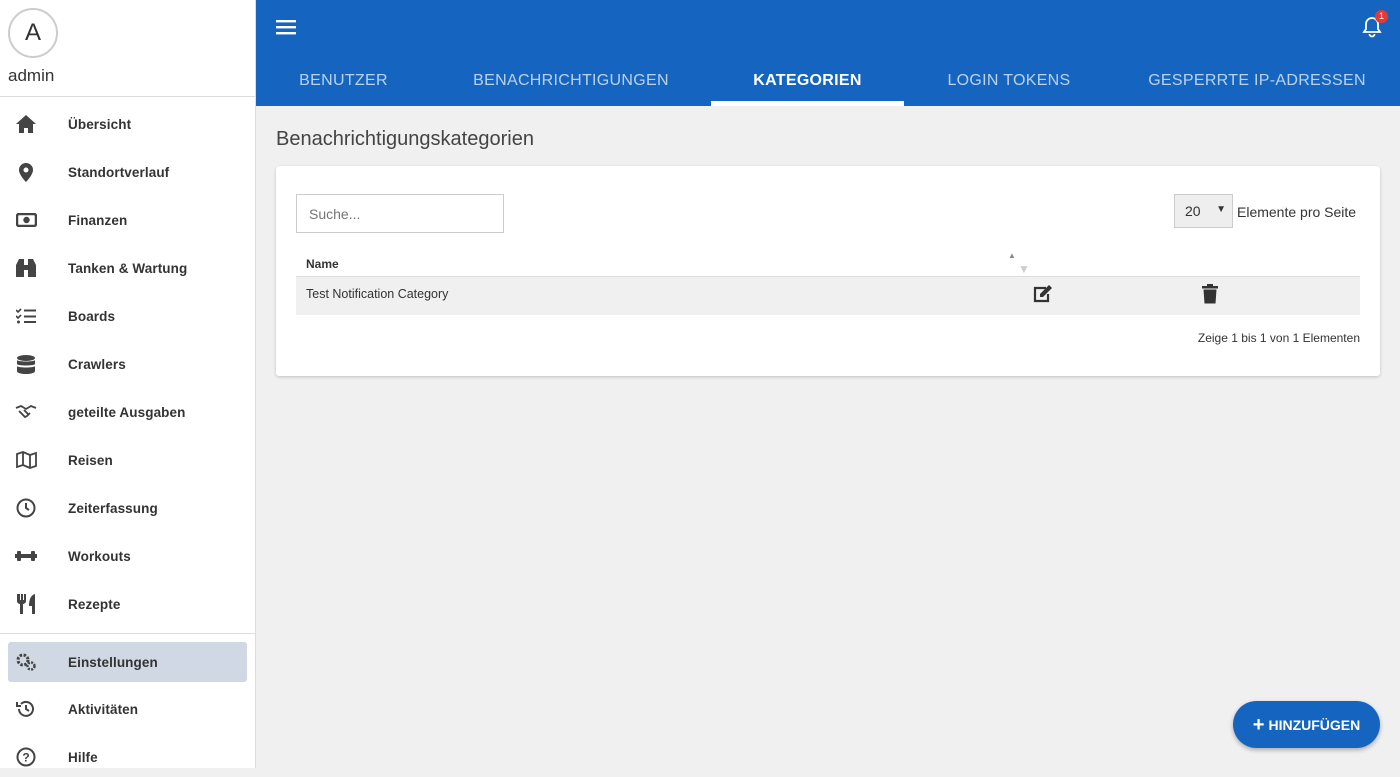 The width and height of the screenshot is (1400, 777). What do you see at coordinates (1019, 264) in the screenshot?
I see `sort-icon: ▲ ▼` at bounding box center [1019, 264].